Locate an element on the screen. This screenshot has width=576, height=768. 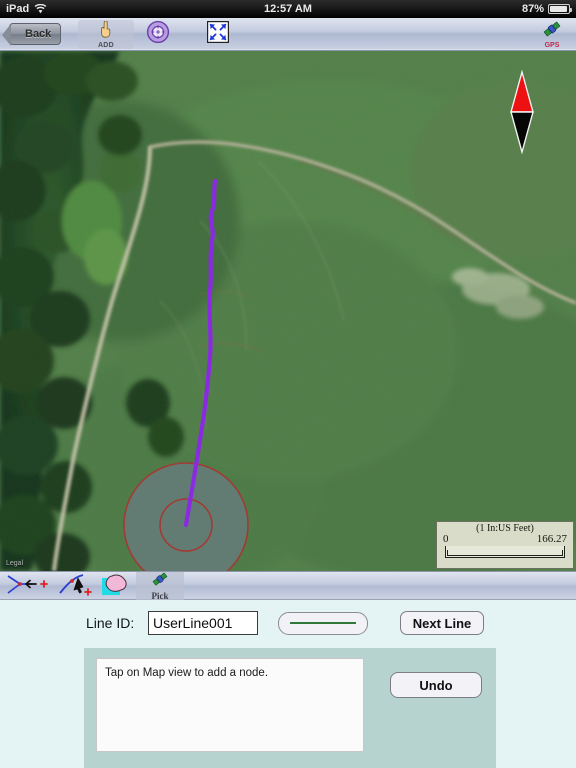
ios-status-bar: iPad 12:57 AM 87% is located at coordinates (288, 9).